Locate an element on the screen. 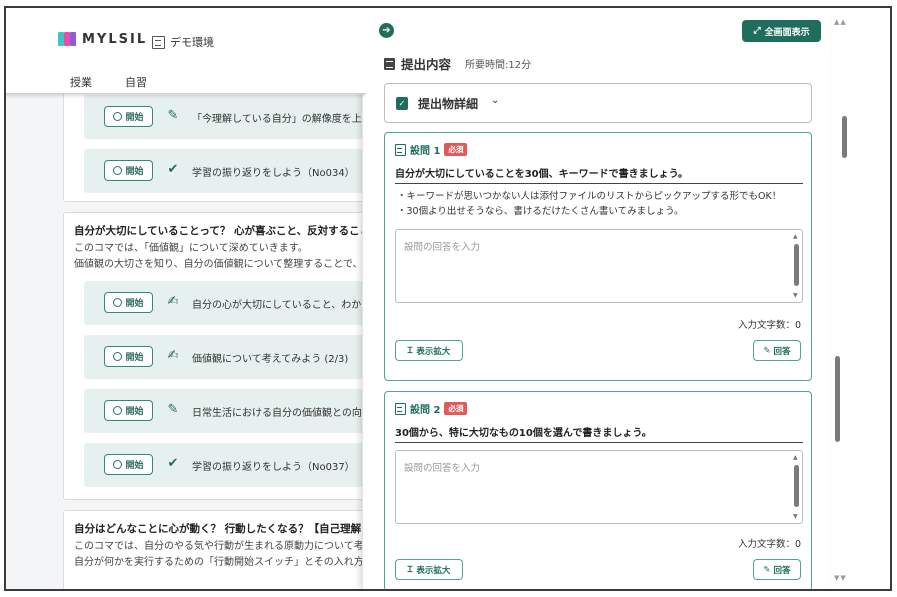 The width and height of the screenshot is (897, 597). question-number: 設問 2 is located at coordinates (425, 410).